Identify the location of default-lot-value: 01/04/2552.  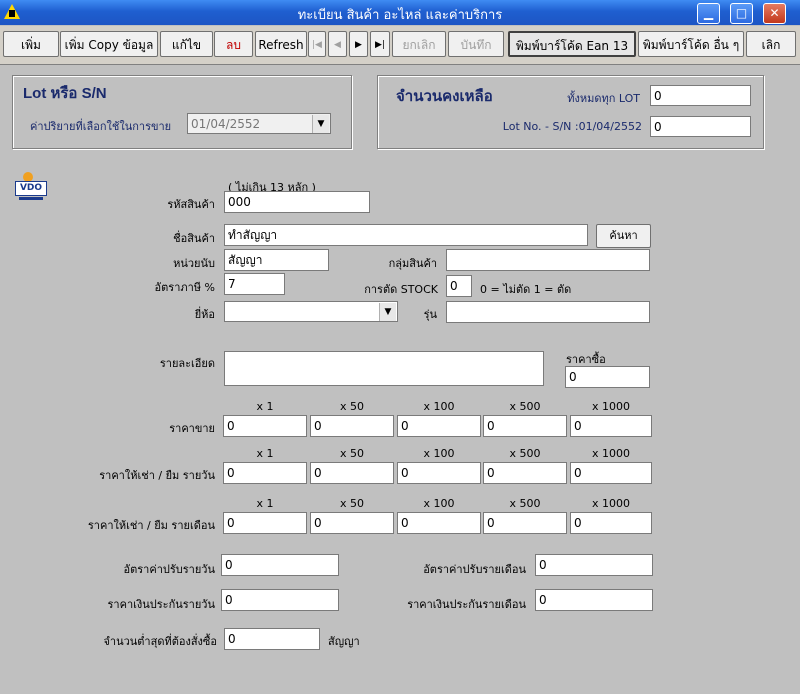
(226, 124).